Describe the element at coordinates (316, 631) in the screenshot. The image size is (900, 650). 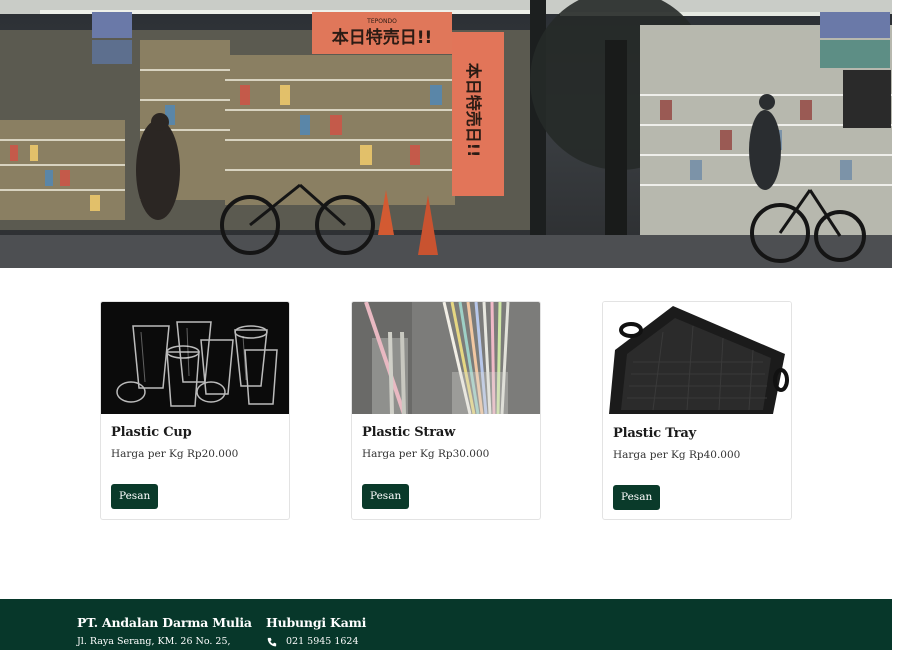
I see `footer-contact-column: Hubungi Kami 021 5945 1624` at that location.